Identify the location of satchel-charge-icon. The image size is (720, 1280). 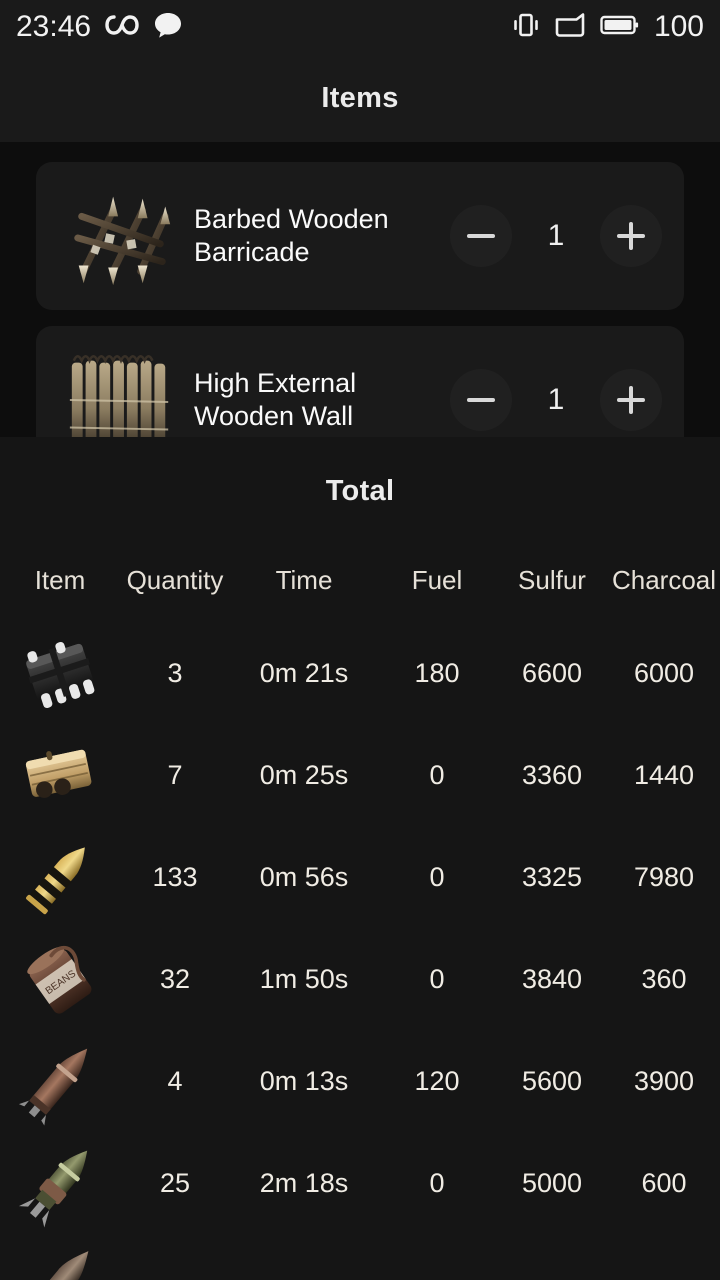
(60, 775).